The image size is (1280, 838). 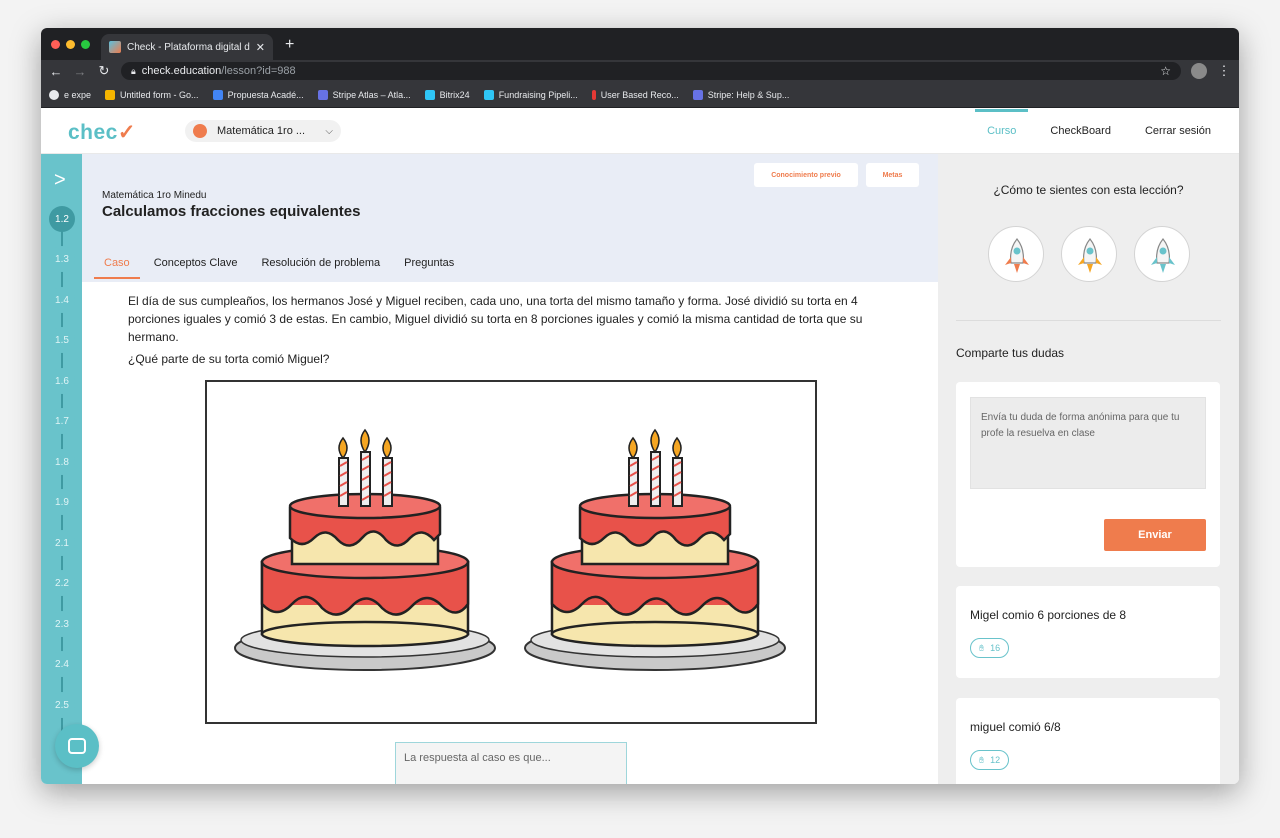 What do you see at coordinates (1048, 615) in the screenshot?
I see `doubt-text: Migel comio 6 porciones de 8` at bounding box center [1048, 615].